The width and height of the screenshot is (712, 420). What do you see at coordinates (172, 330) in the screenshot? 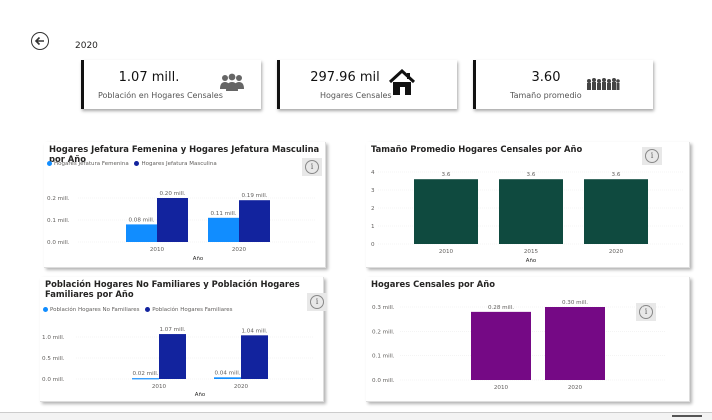
I see `data-label: 1.07 mill.` at bounding box center [172, 330].